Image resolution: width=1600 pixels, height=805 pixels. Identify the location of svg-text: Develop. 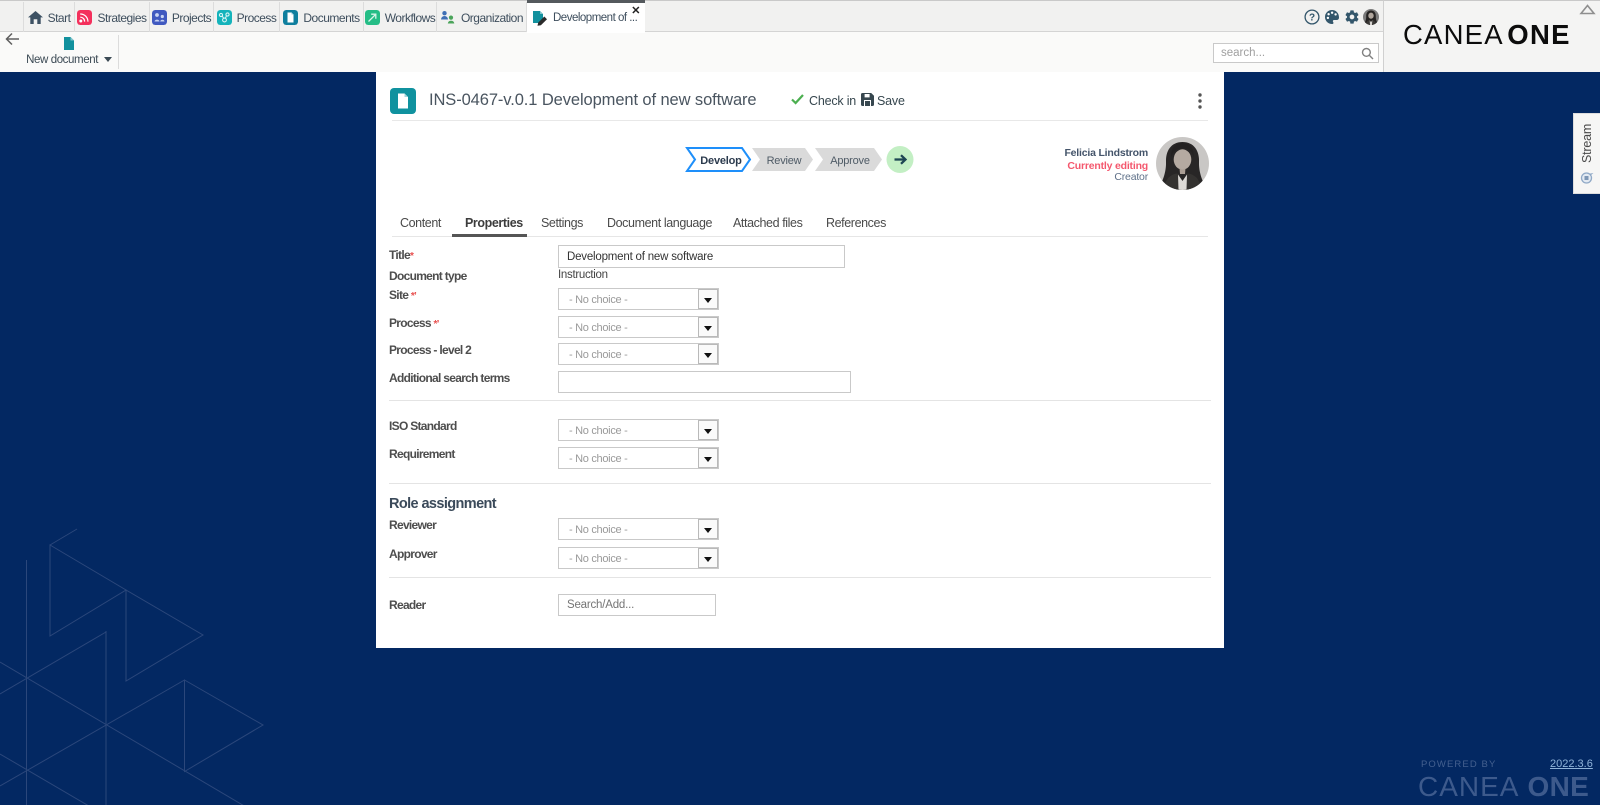
(721, 161).